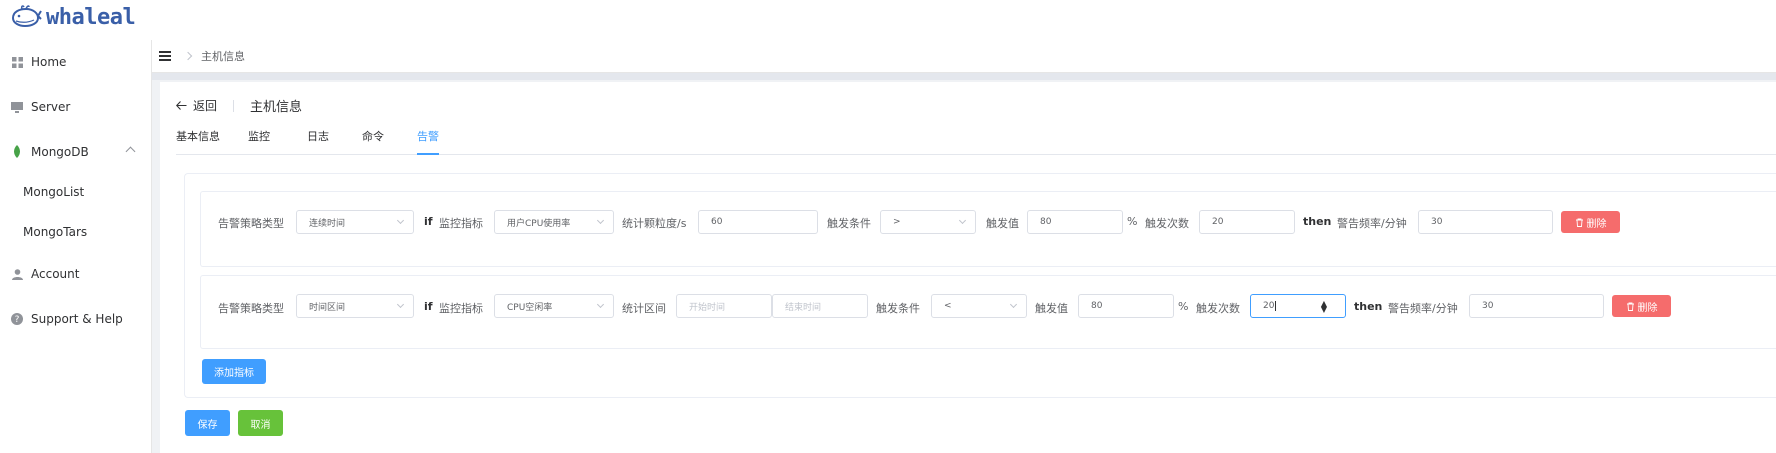  I want to click on text-cursor, so click(1276, 306).